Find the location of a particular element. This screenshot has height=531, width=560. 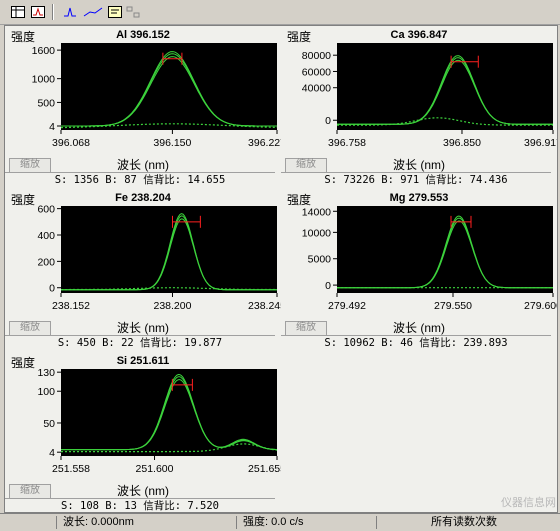

x-tick-label: 279.550 is located at coordinates (453, 306).